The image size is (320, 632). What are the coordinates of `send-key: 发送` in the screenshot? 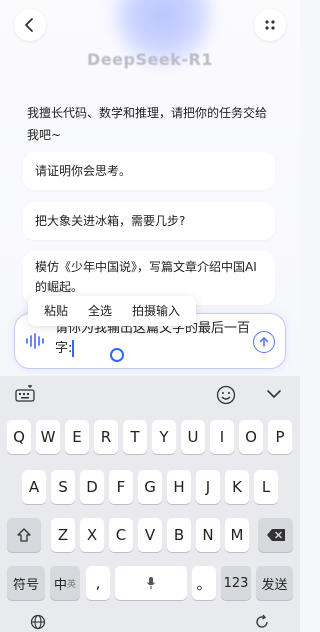 It's located at (274, 583).